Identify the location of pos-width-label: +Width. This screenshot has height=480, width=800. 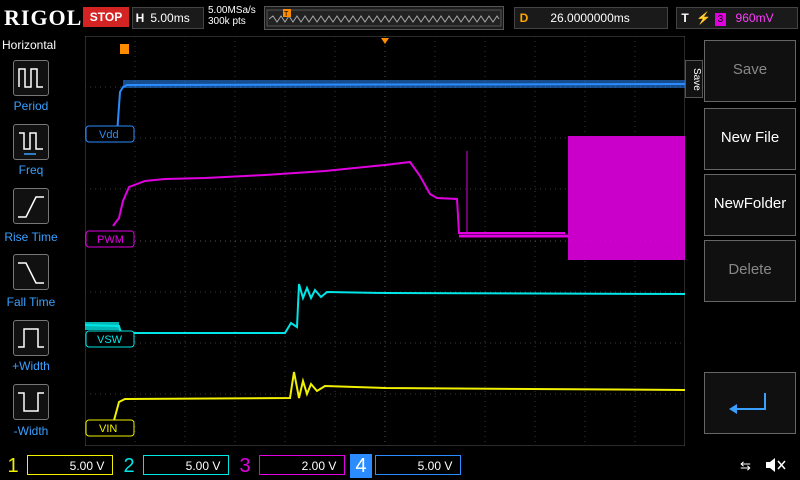
(31, 366).